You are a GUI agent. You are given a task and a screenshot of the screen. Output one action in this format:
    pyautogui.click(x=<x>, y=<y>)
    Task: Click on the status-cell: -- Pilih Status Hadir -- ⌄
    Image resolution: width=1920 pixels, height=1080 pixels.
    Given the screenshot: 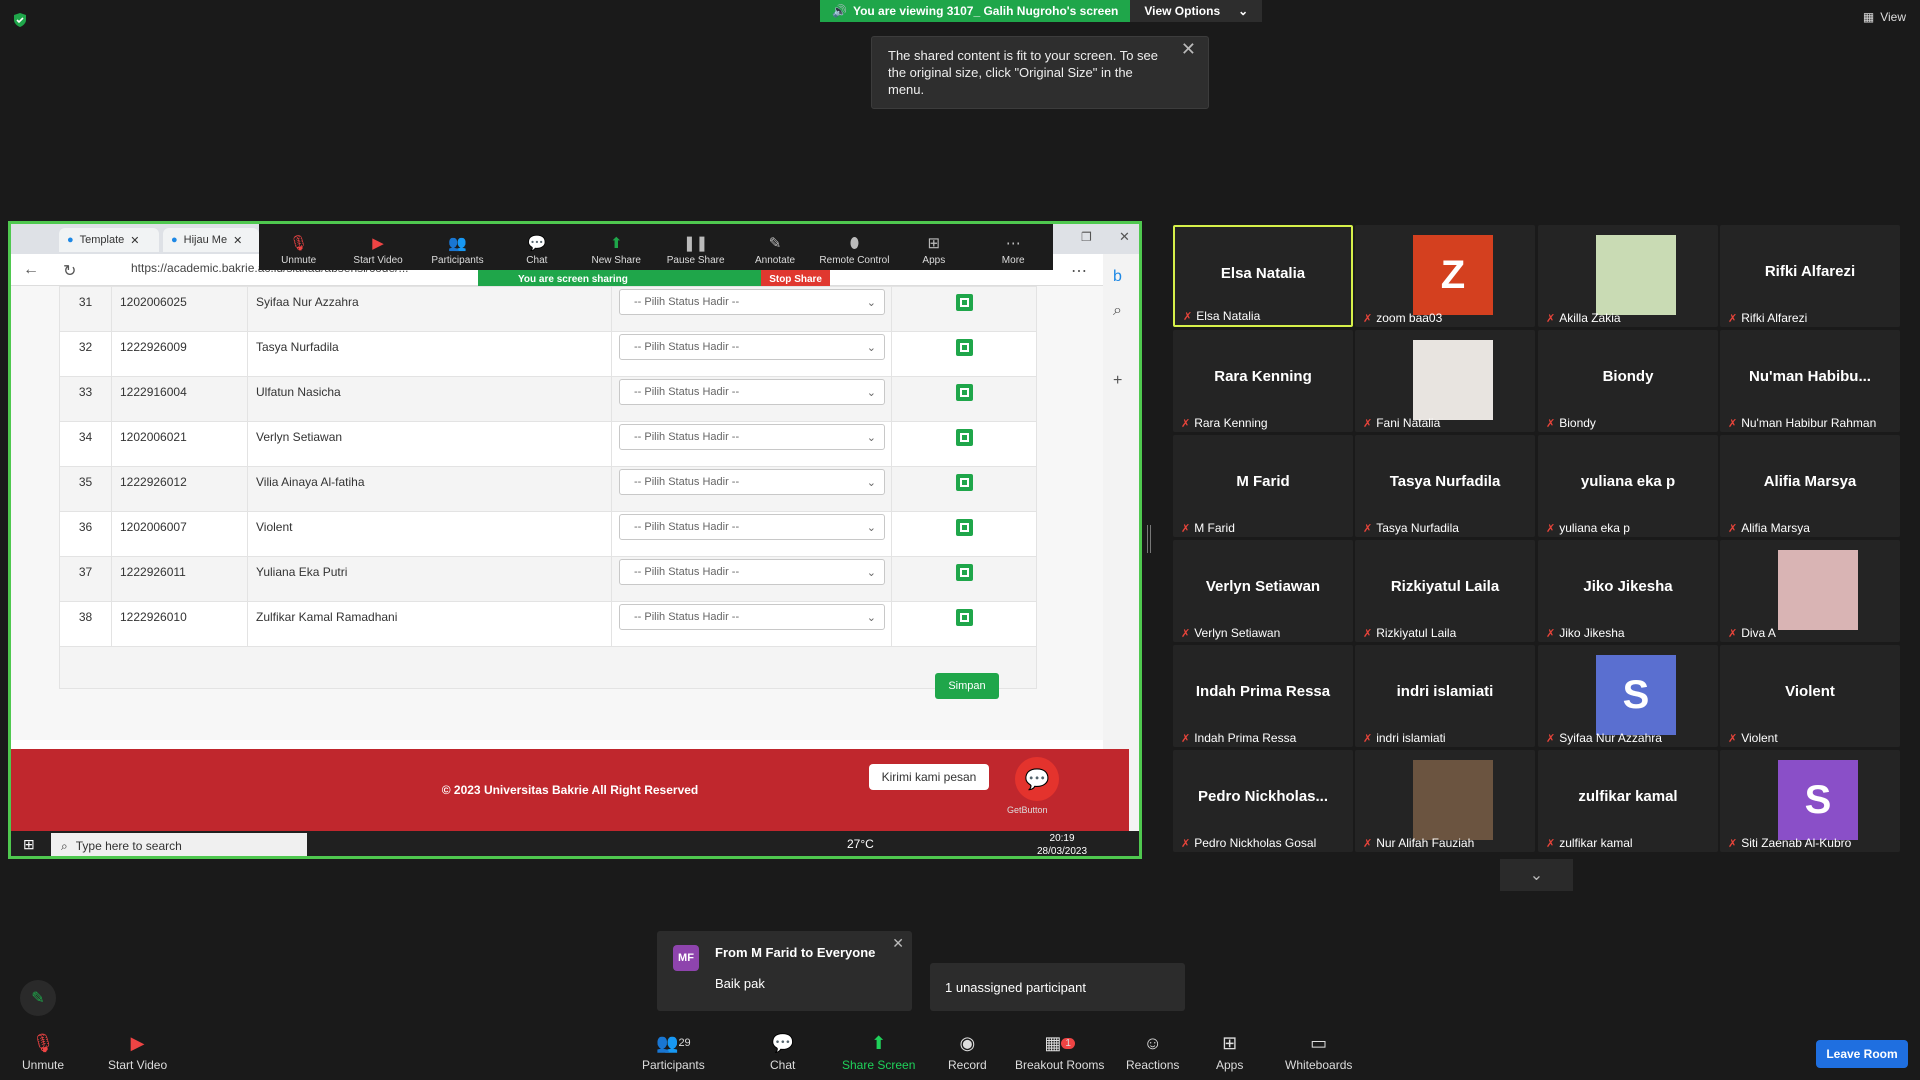 What is the action you would take?
    pyautogui.click(x=751, y=534)
    